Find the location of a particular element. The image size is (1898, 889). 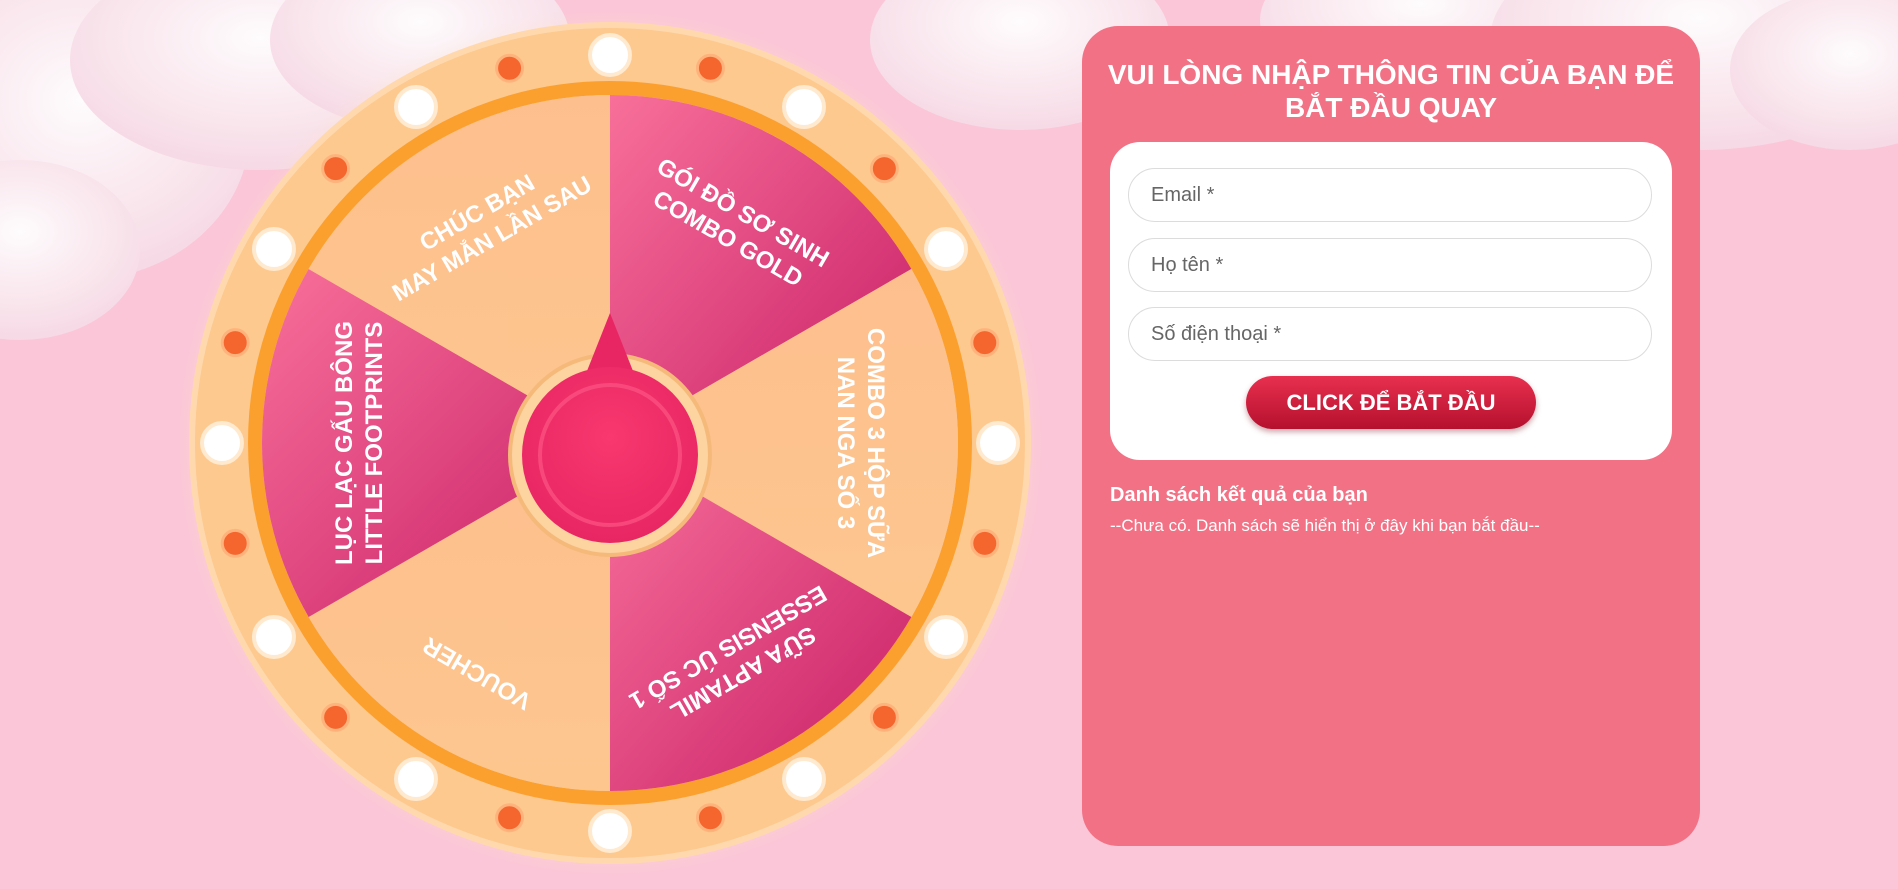

email-field is located at coordinates (1390, 195).